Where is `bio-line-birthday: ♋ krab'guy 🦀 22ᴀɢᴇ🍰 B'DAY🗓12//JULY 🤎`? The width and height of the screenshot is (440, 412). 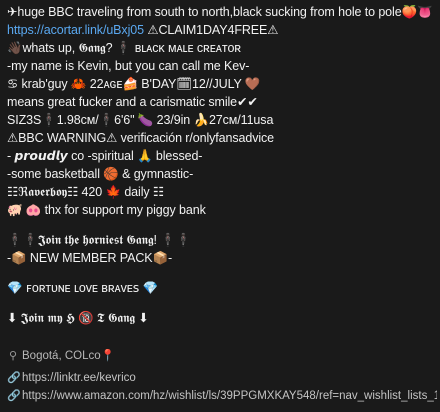
bio-line-birthday: ♋ krab'guy 🦀 22ᴀɢᴇ🍰 B'DAY🗓12//JULY 🤎 is located at coordinates (134, 84).